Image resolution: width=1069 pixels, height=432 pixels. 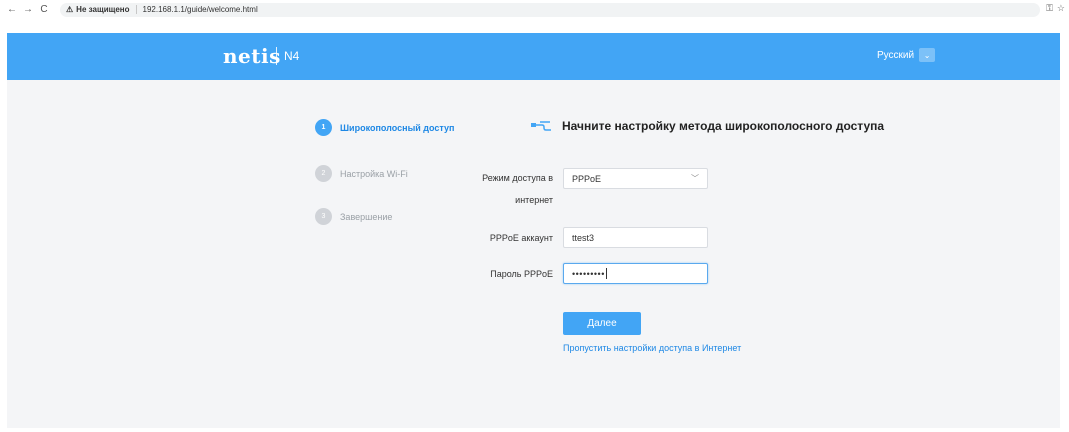 What do you see at coordinates (276, 56) in the screenshot?
I see `logo-divider` at bounding box center [276, 56].